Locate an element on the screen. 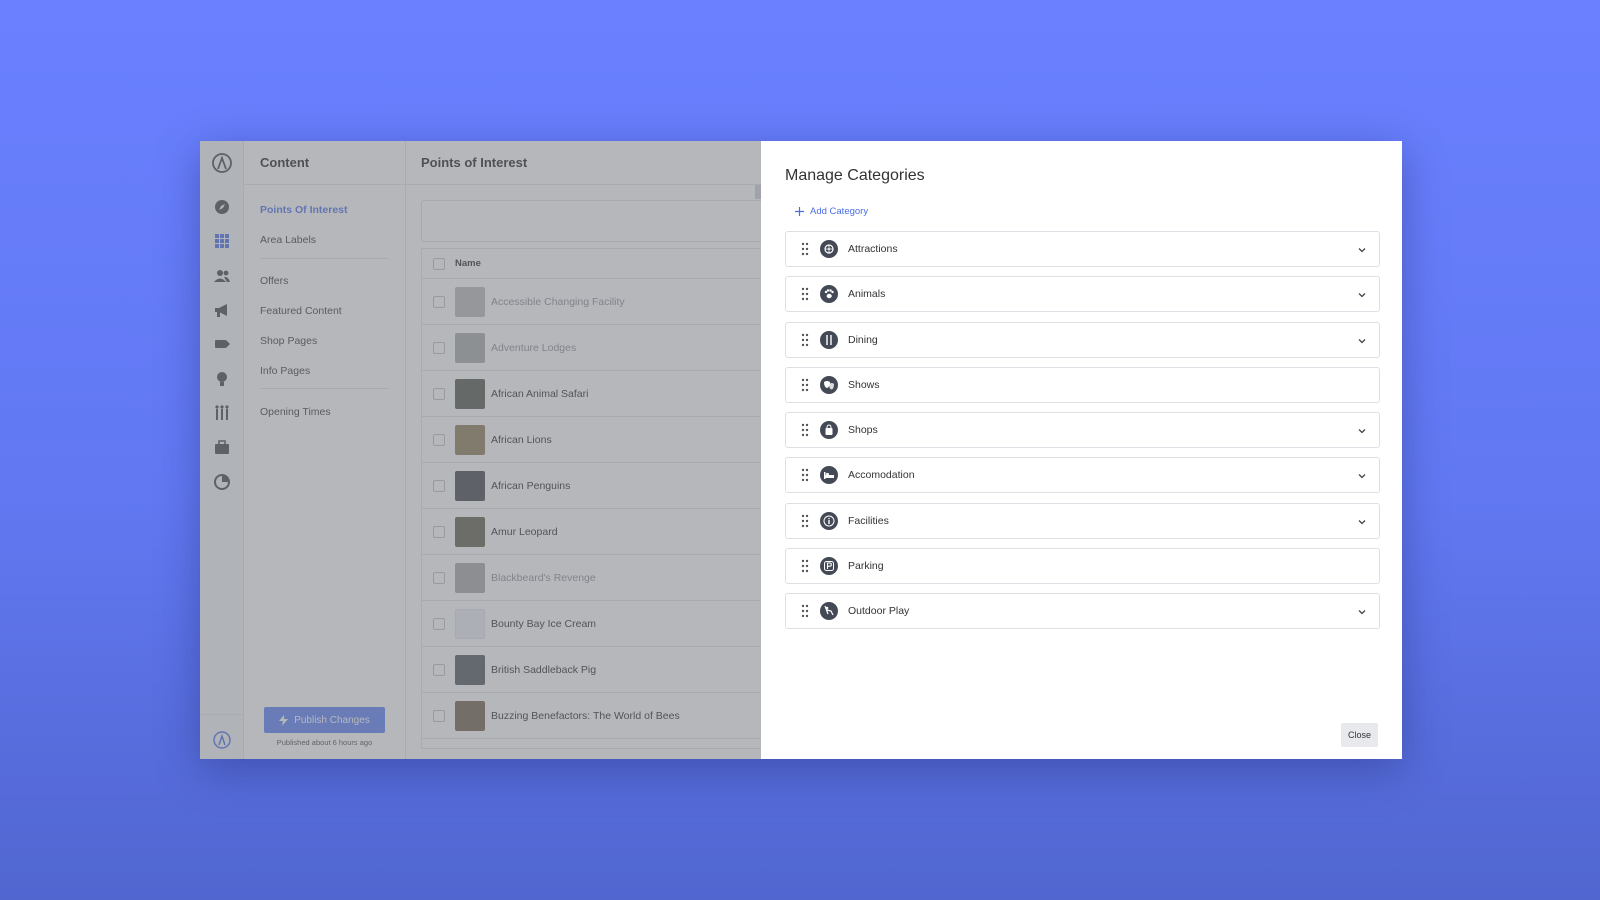 This screenshot has height=900, width=1600. publish-changes-label: Publish Changes is located at coordinates (332, 720).